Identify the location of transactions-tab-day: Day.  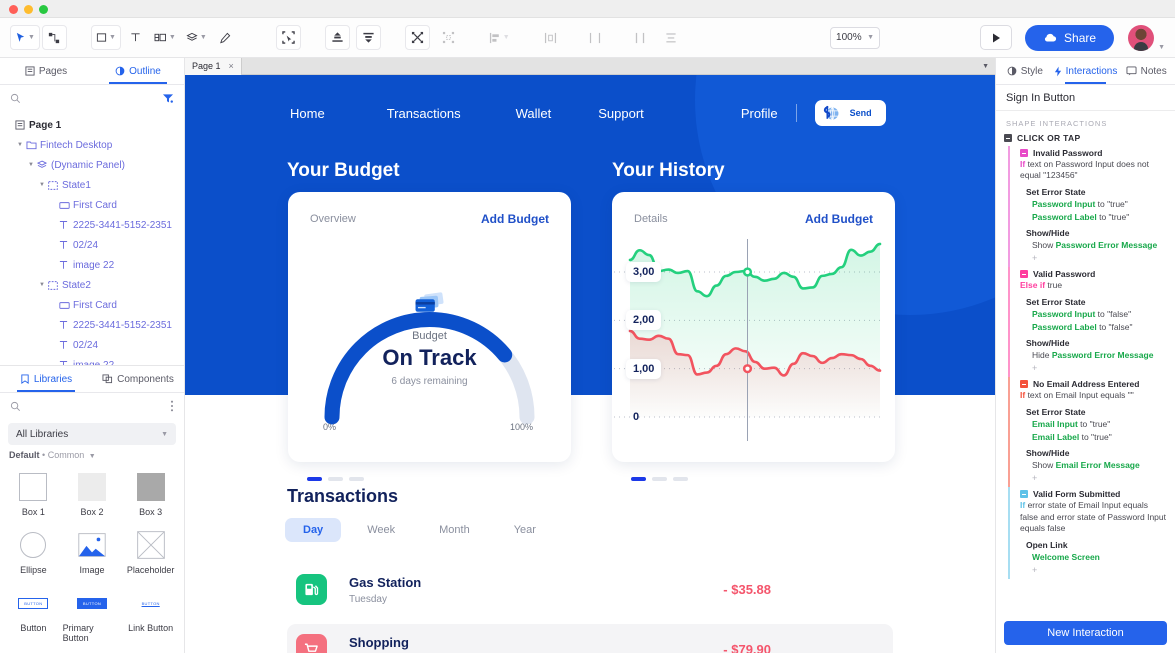
(313, 530).